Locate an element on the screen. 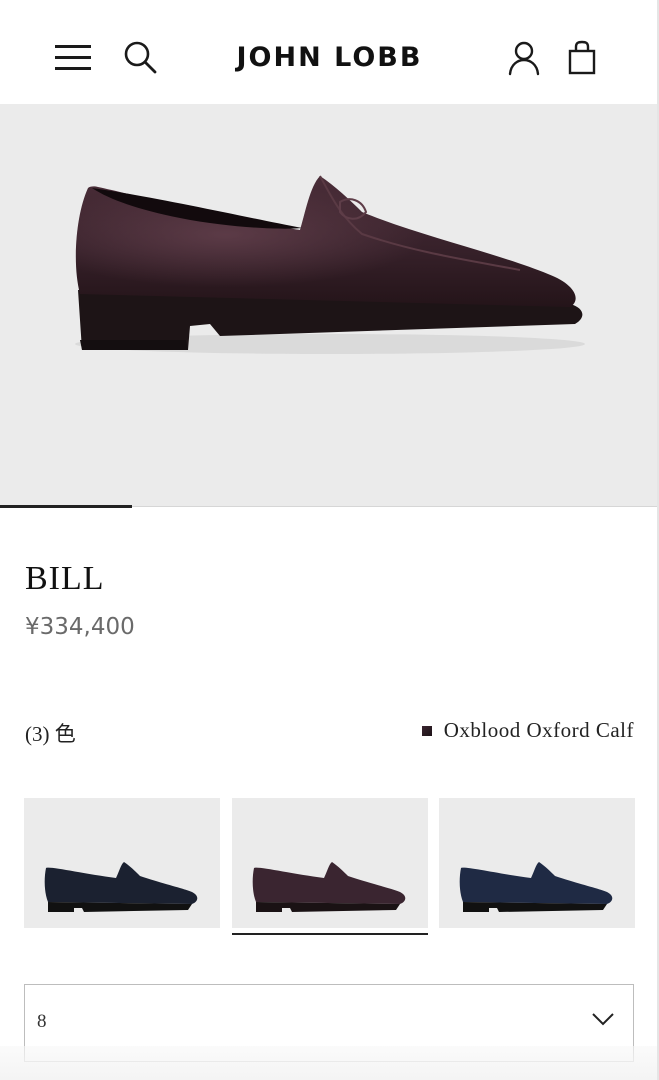 The height and width of the screenshot is (1080, 659). color-swatch-icon is located at coordinates (426, 730).